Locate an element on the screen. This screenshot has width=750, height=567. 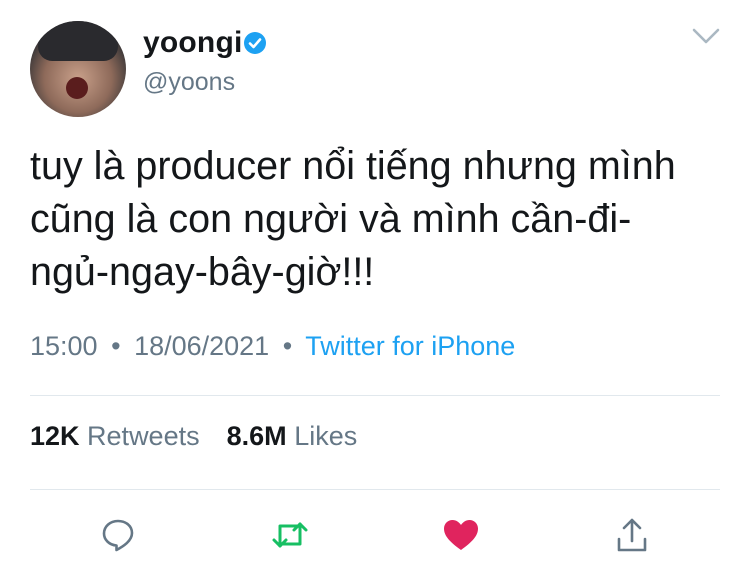
username-handle: @yoons is located at coordinates (189, 82).